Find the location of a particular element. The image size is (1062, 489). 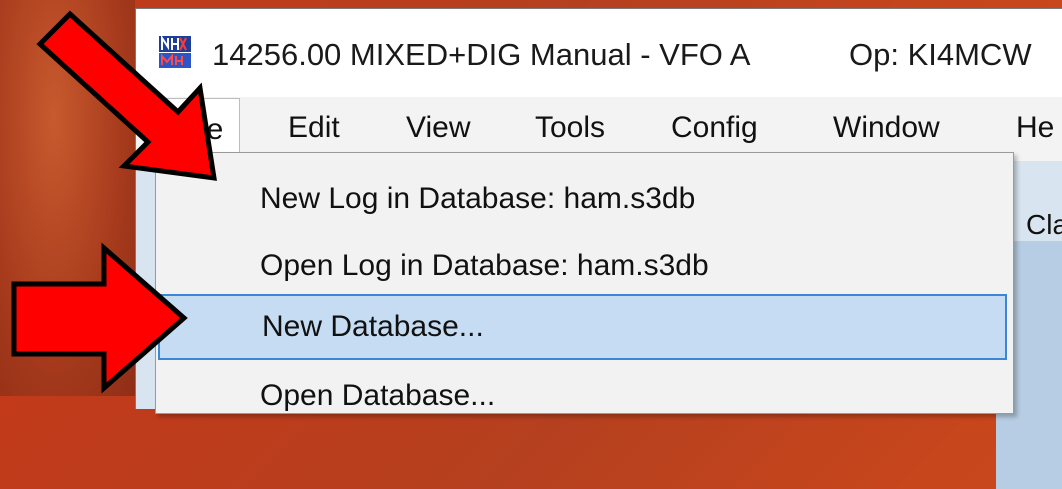

menu-item-new-log: New Log in Database: ham.s3db is located at coordinates (584, 199).